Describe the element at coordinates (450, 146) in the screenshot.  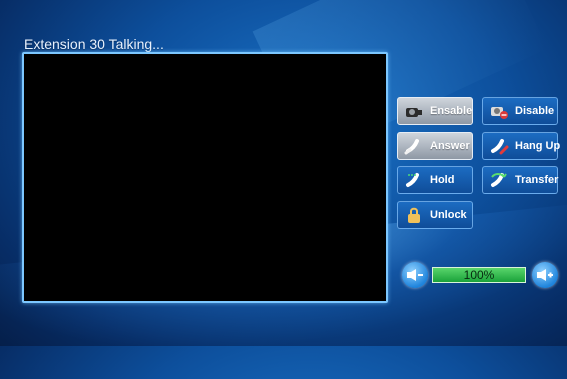
I see `answer-label: Answer` at that location.